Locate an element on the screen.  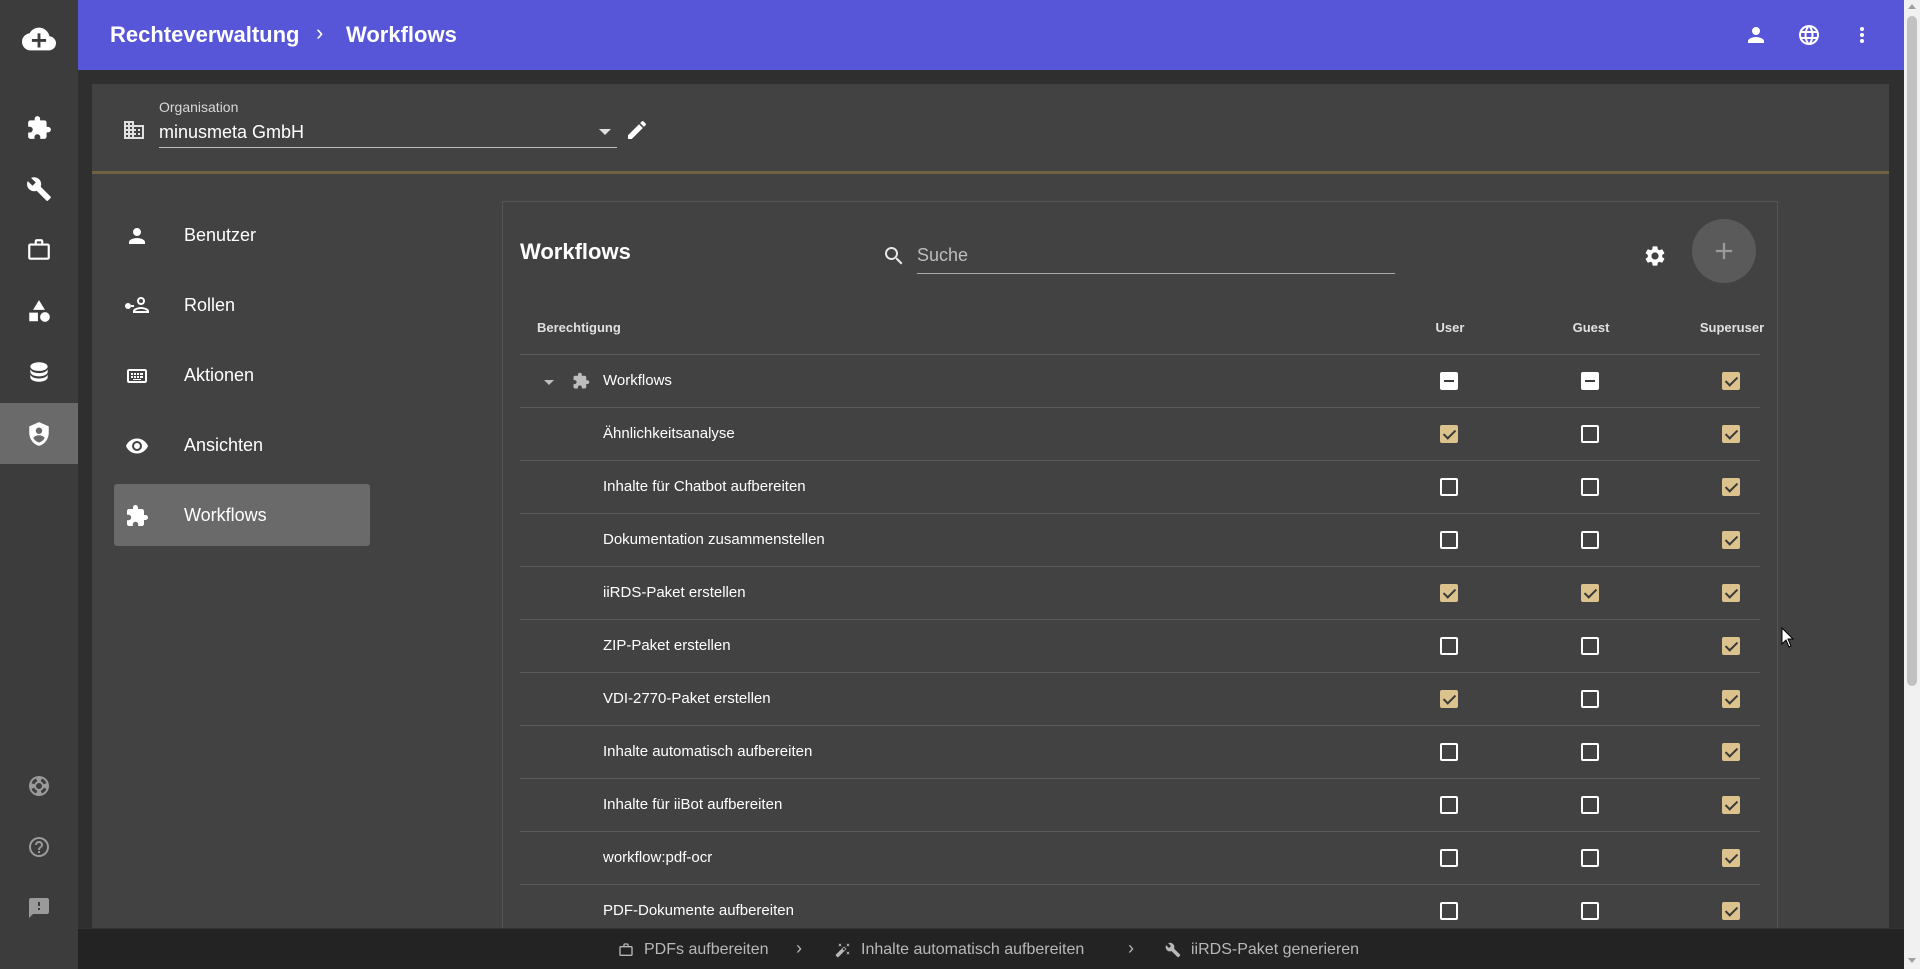
help-icon is located at coordinates (39, 846).